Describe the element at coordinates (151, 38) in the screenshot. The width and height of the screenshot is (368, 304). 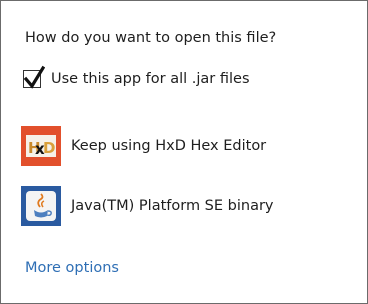
I see `dialog-title: How do you want to open this file?` at that location.